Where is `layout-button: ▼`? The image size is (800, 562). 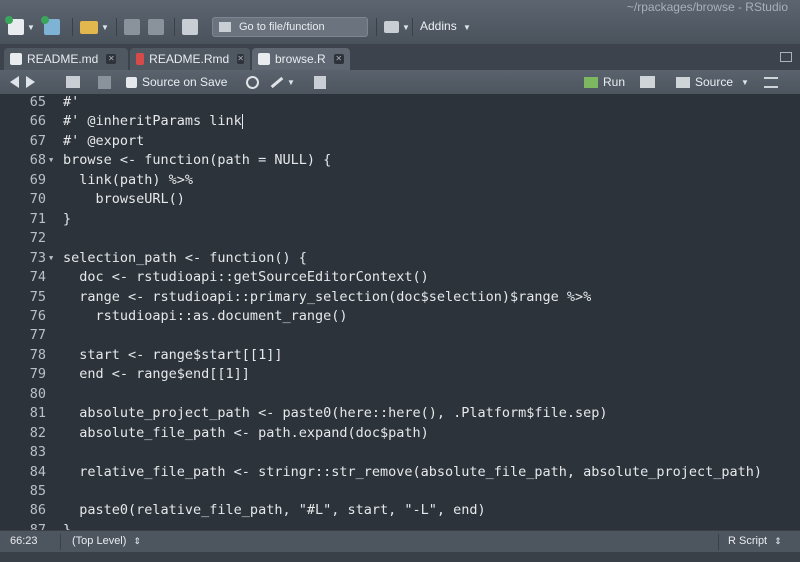 layout-button: ▼ is located at coordinates (397, 27).